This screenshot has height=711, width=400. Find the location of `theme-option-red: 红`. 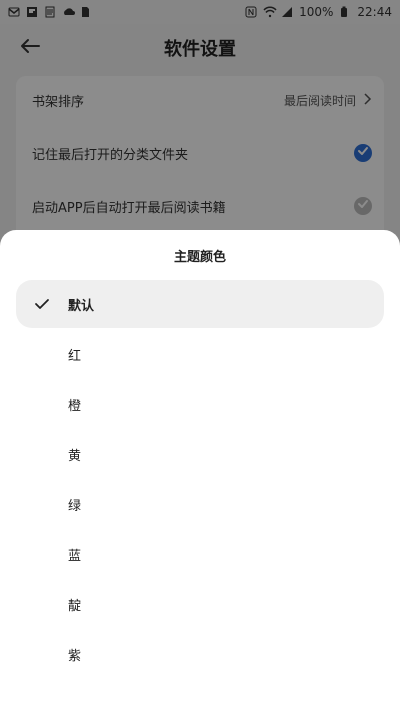

theme-option-red: 红 is located at coordinates (200, 354).